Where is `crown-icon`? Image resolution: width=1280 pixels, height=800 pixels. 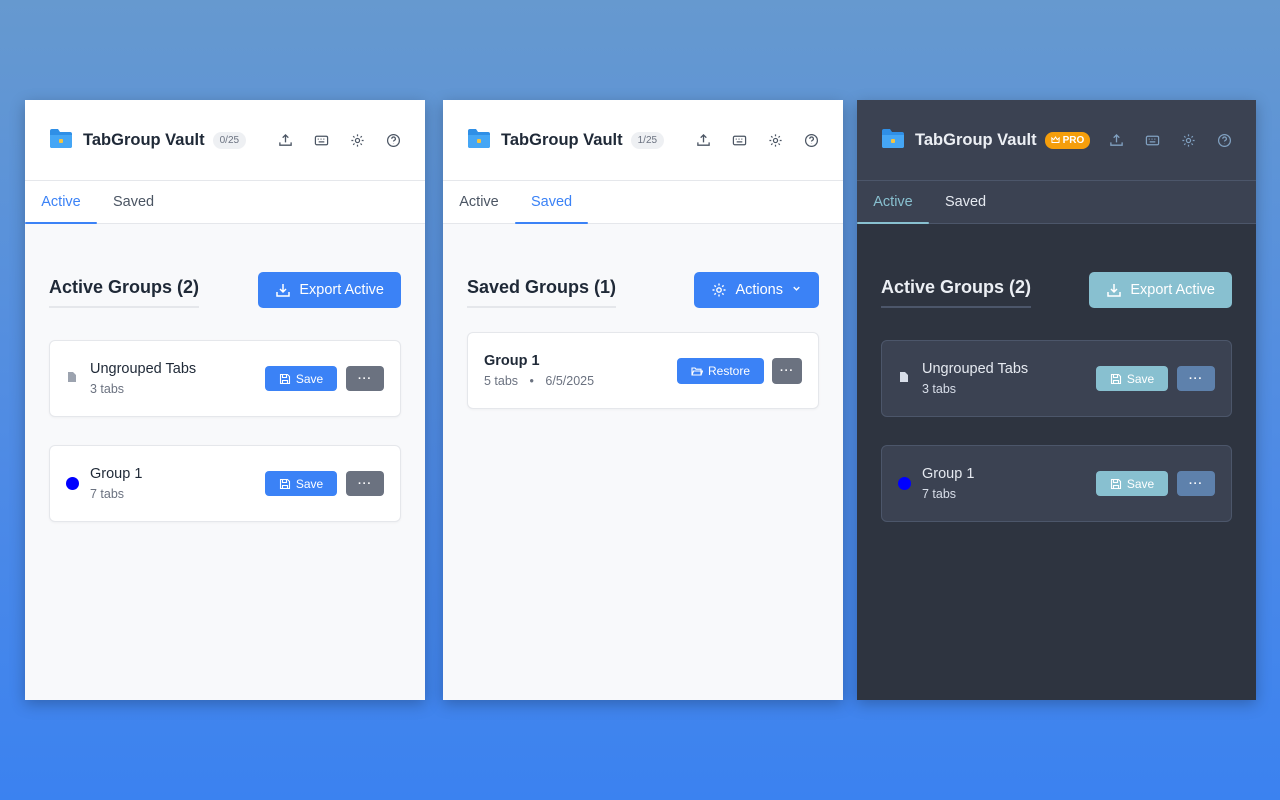 crown-icon is located at coordinates (1055, 139).